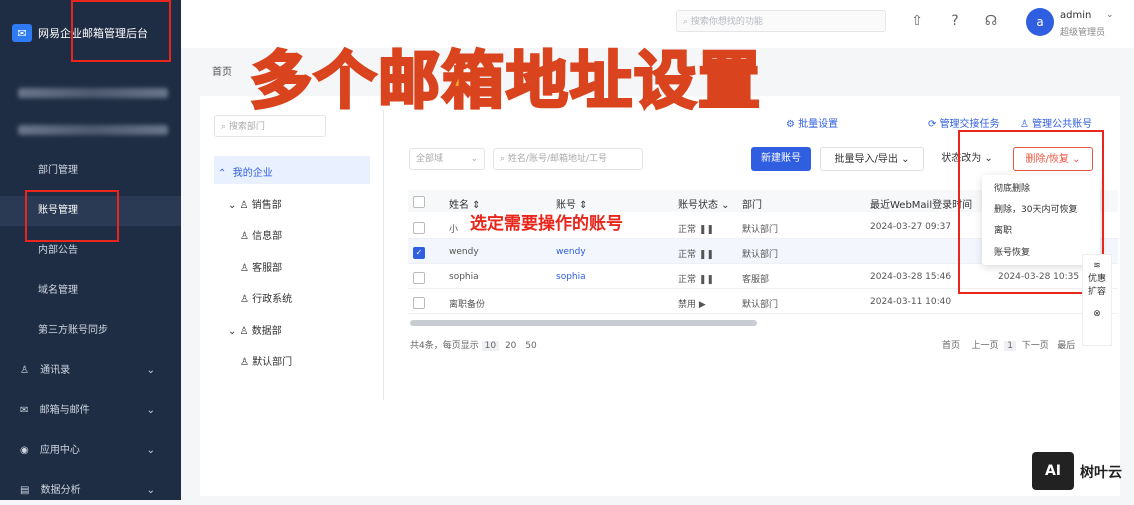  Describe the element at coordinates (72, 216) in the screenshot. I see `highlight-box-accounts` at that location.